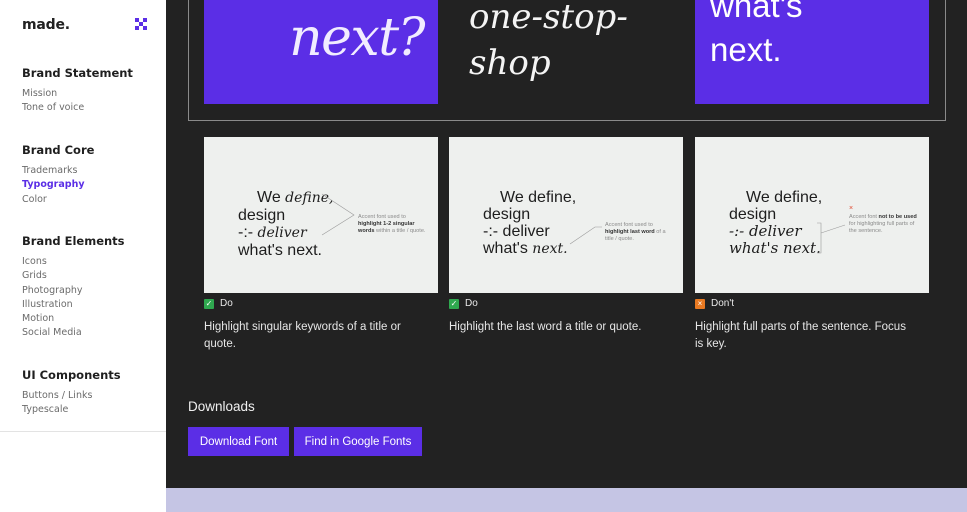 The width and height of the screenshot is (967, 512). Describe the element at coordinates (357, 38) in the screenshot. I see `showcase-tile-text: next?` at that location.